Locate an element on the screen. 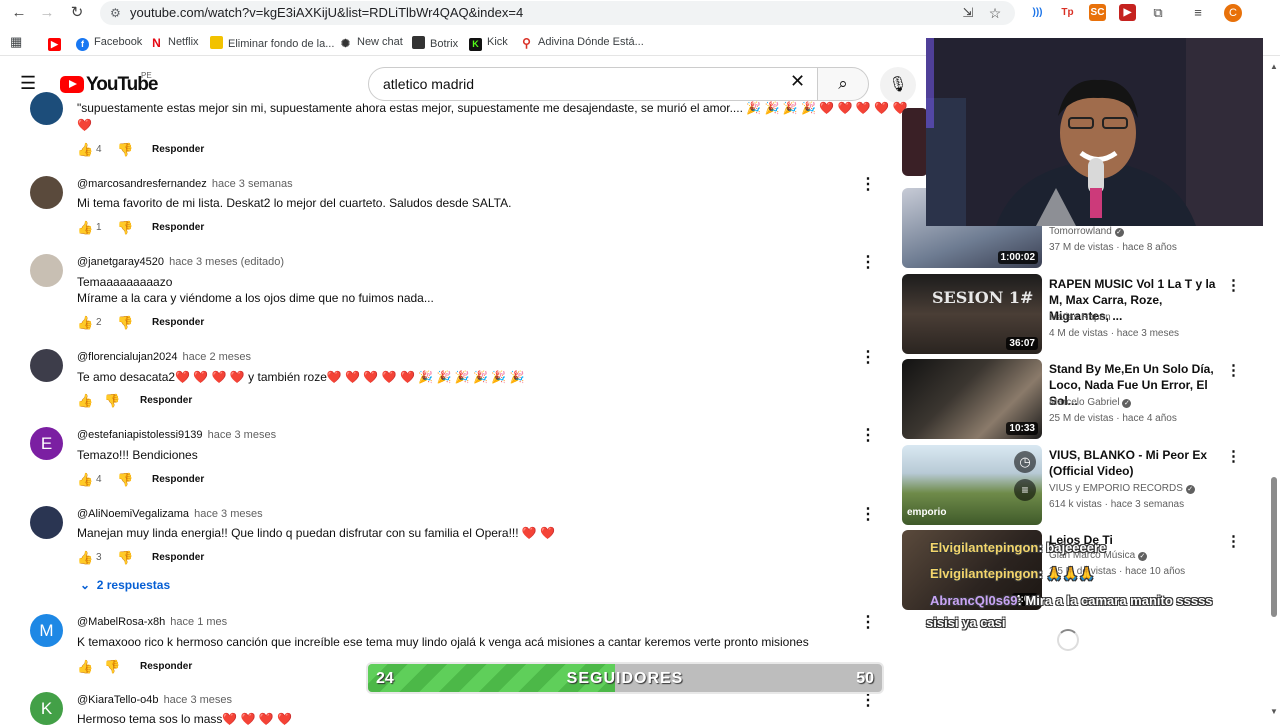  avatar: E is located at coordinates (46, 443).